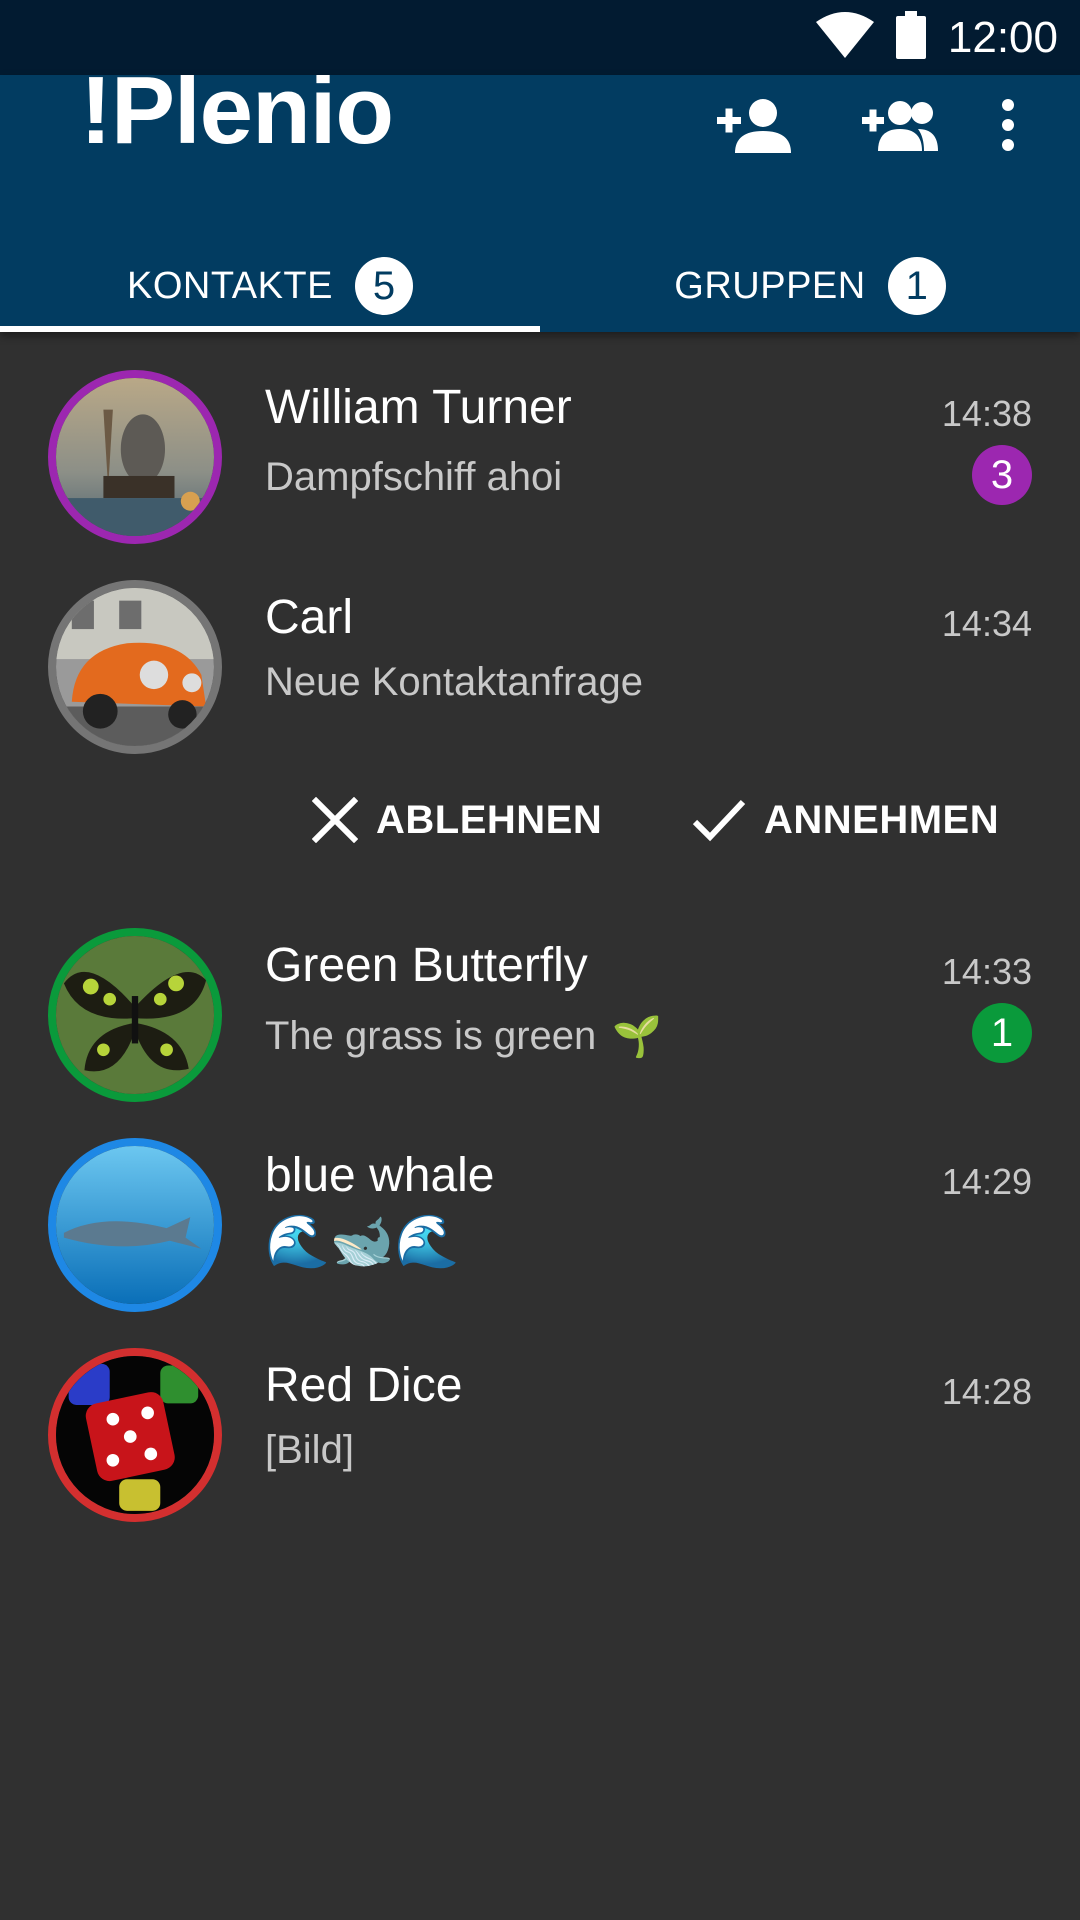 This screenshot has height=1920, width=1080. I want to click on unread-badge: 3, so click(1002, 475).